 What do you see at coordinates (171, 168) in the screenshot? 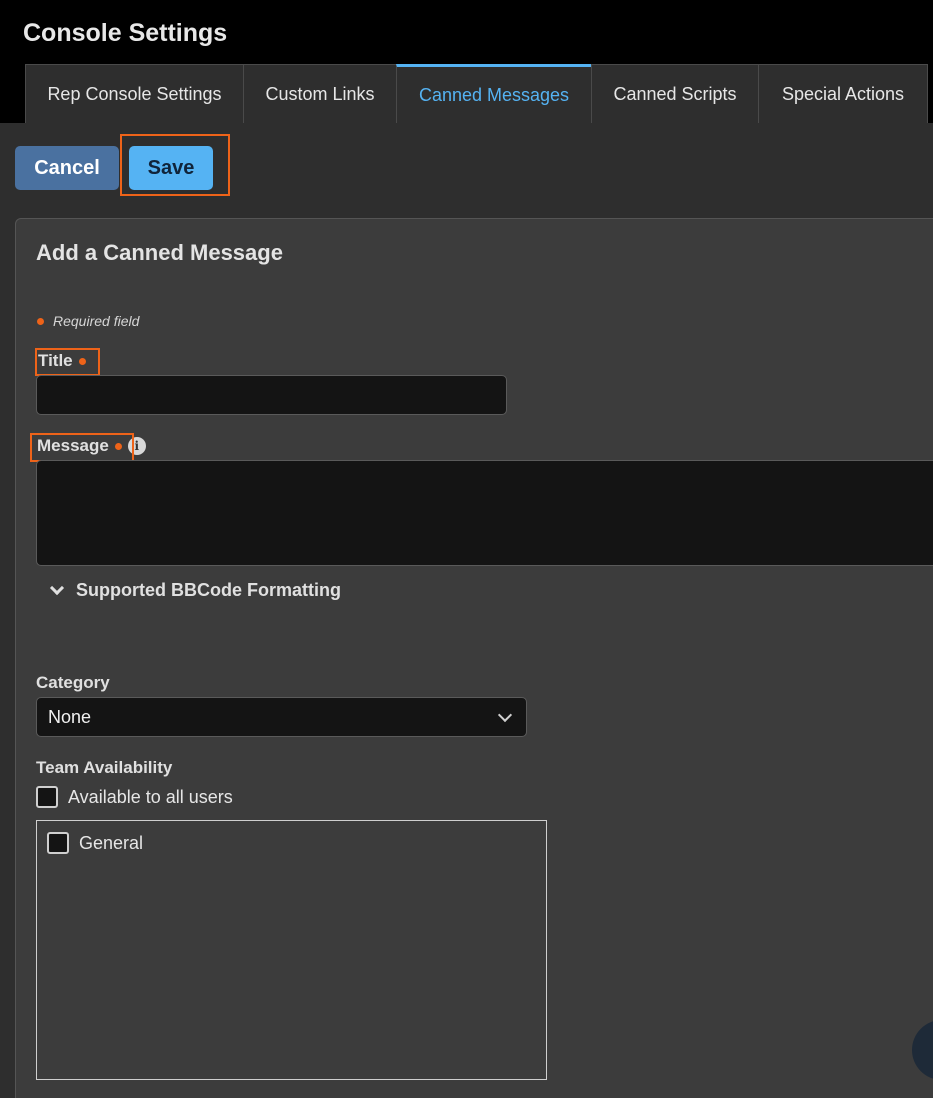
I see `save-button: Save` at bounding box center [171, 168].